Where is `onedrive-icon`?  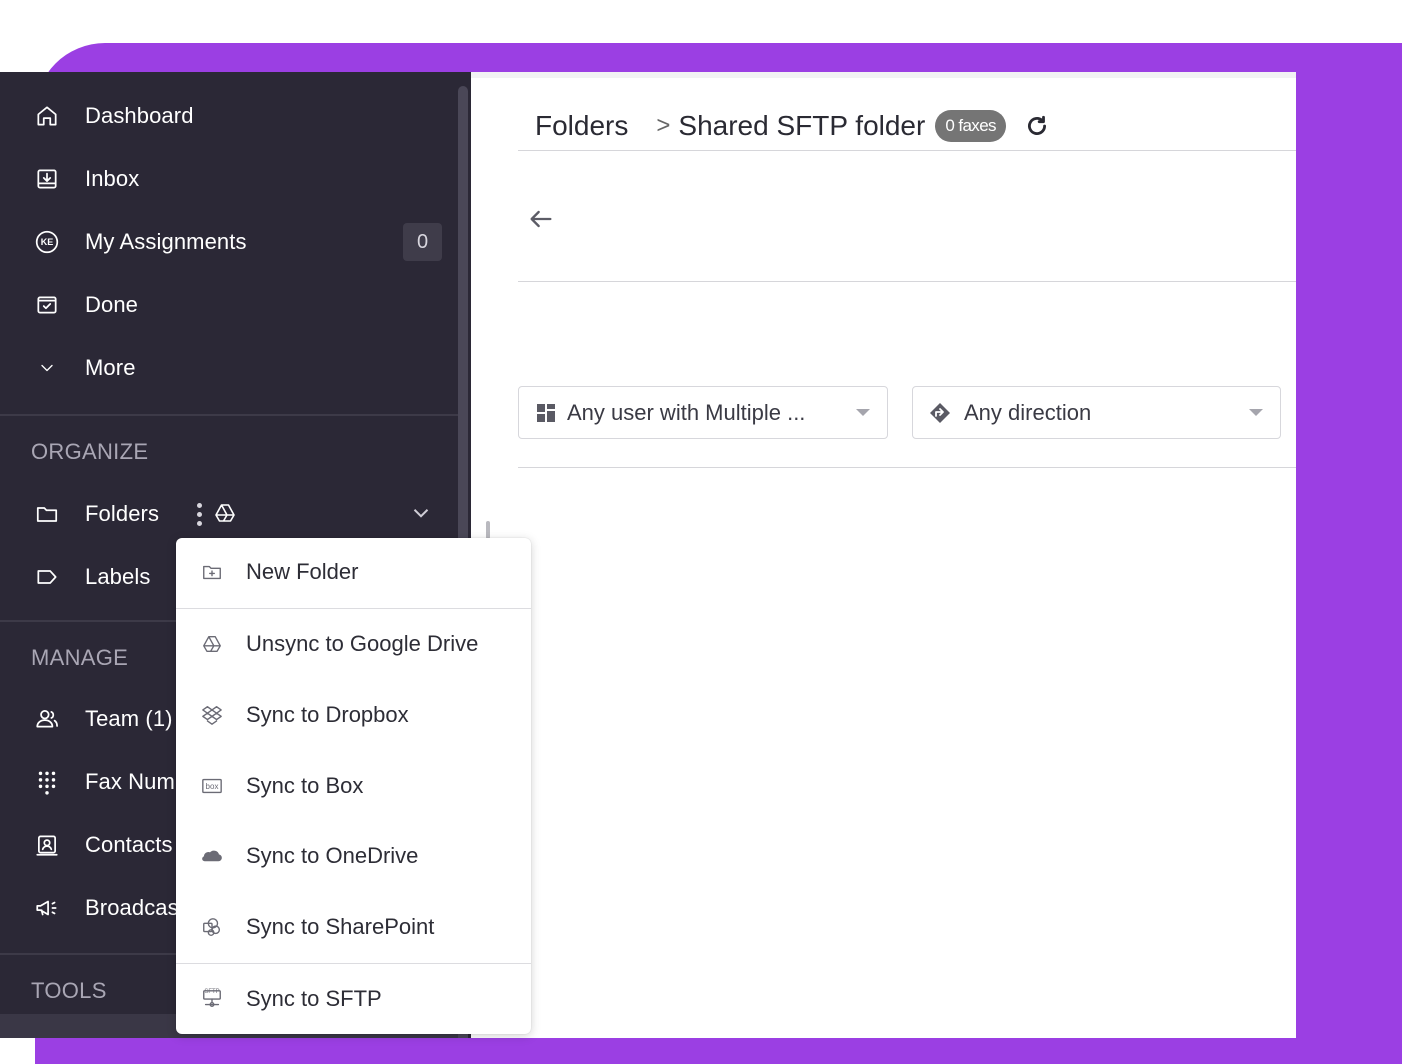 onedrive-icon is located at coordinates (212, 856).